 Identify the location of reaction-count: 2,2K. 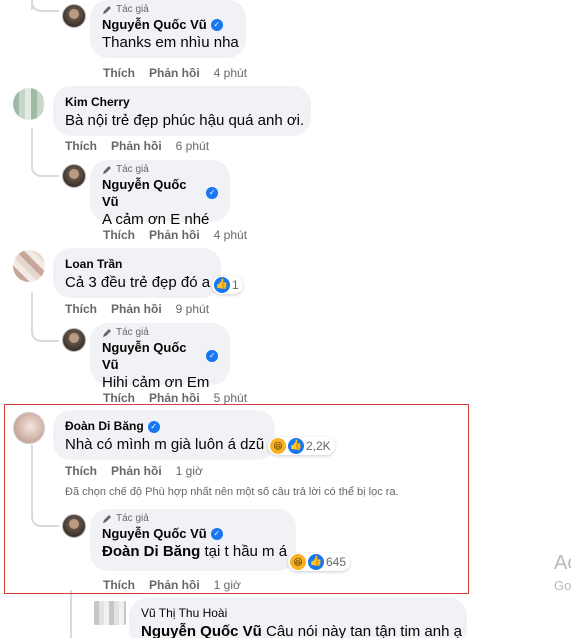
(318, 446).